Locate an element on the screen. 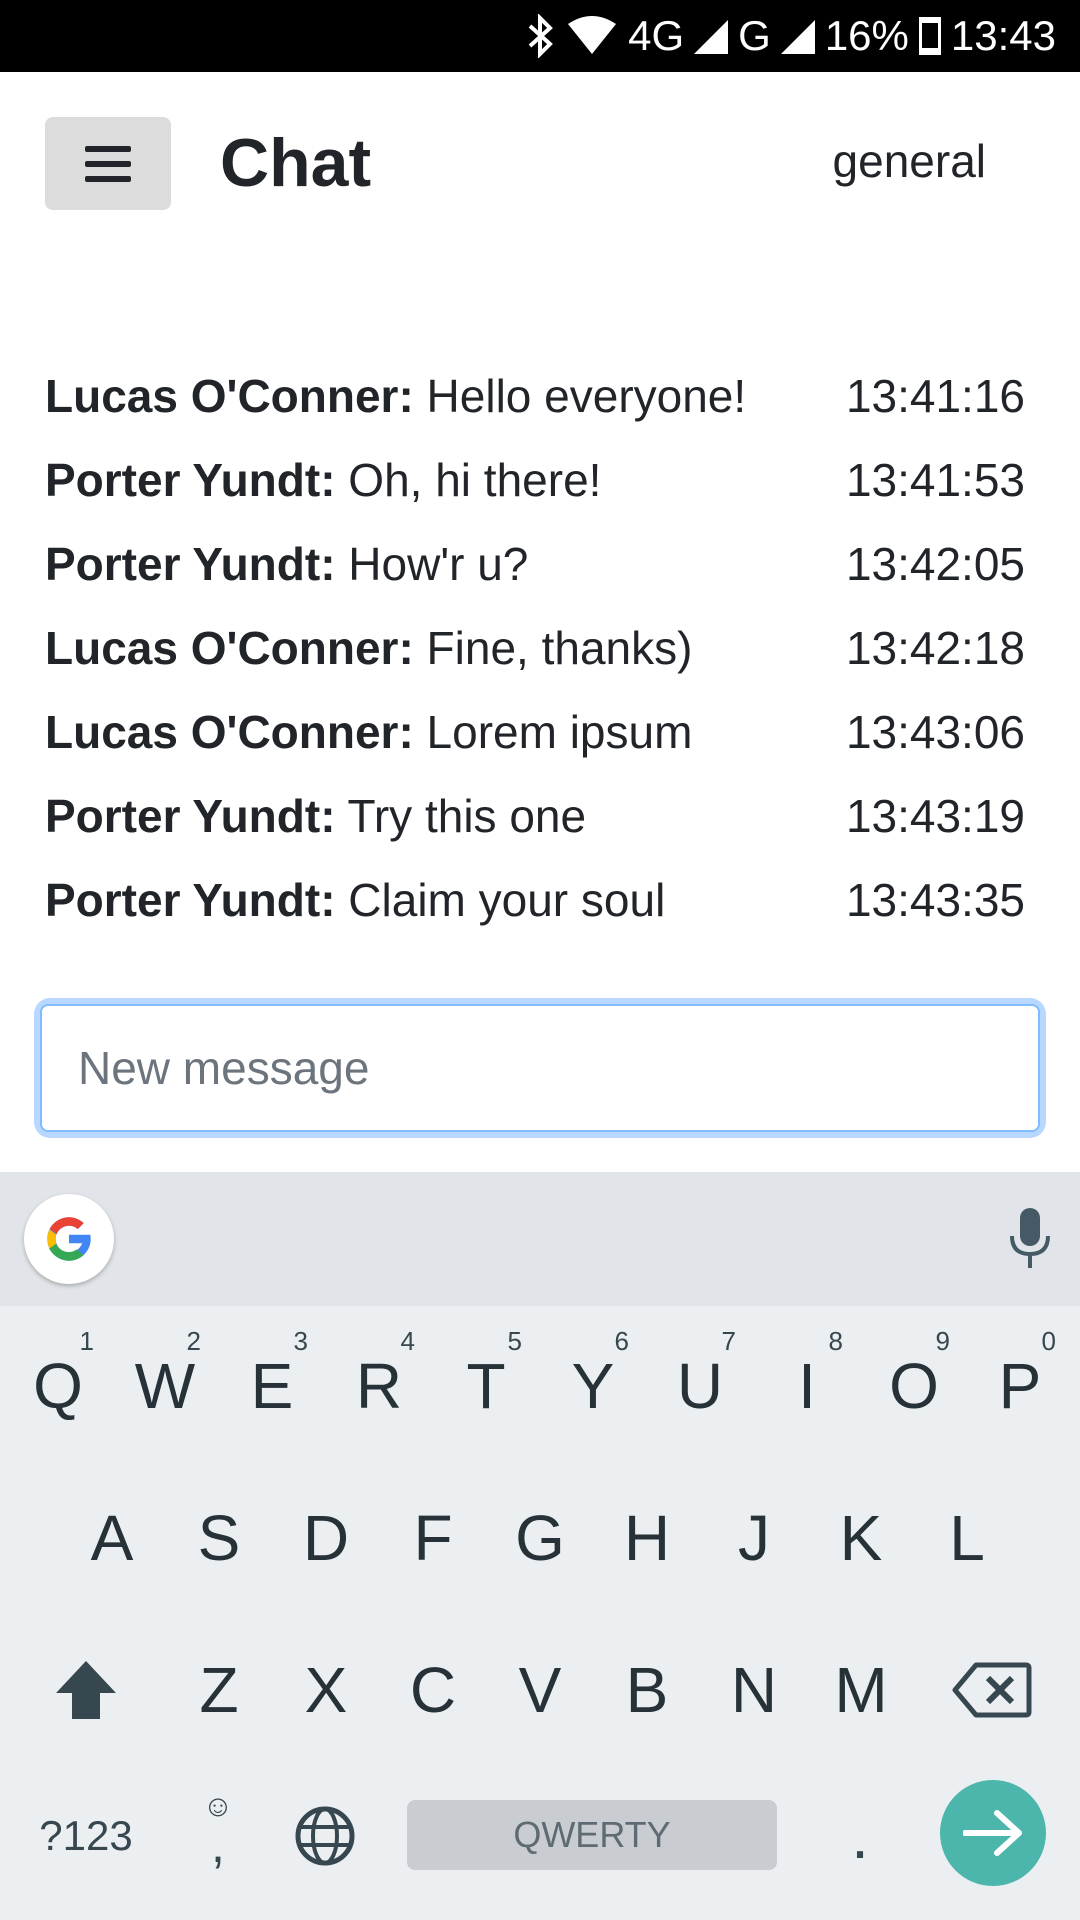 This screenshot has width=1080, height=1920. page-title: Chat is located at coordinates (296, 163).